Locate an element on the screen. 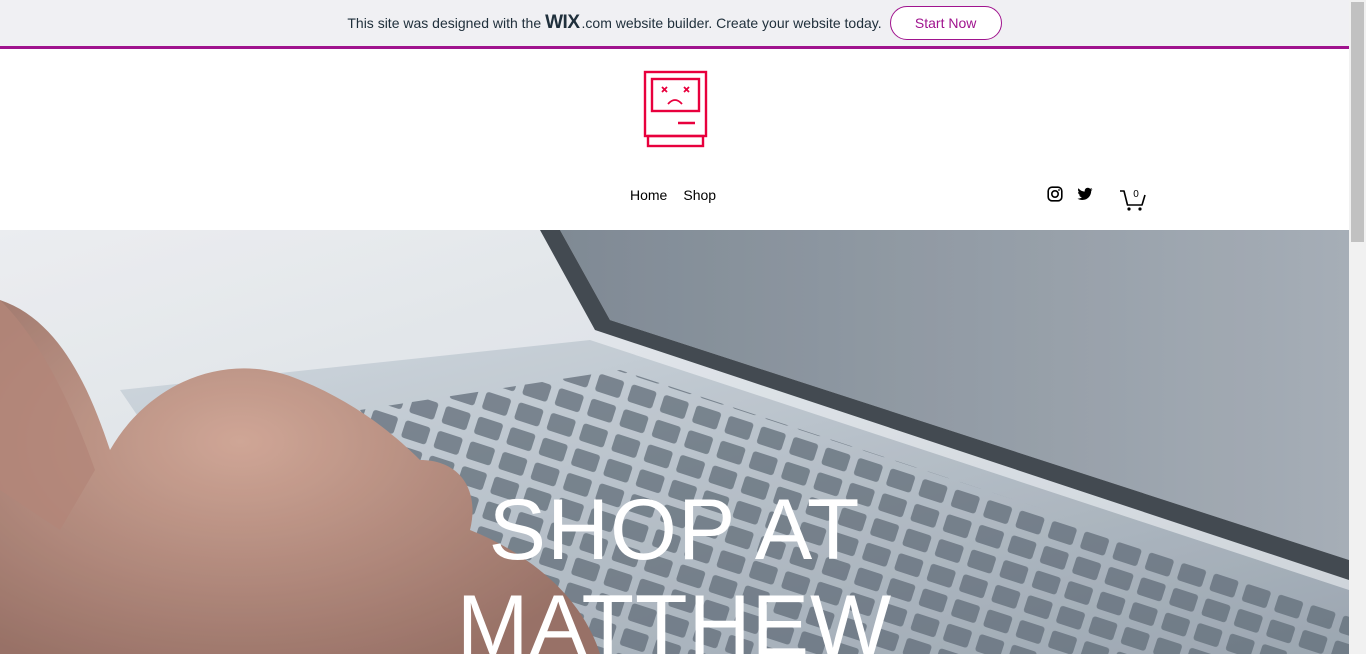 The image size is (1366, 654). page-scrollbar is located at coordinates (1357, 327).